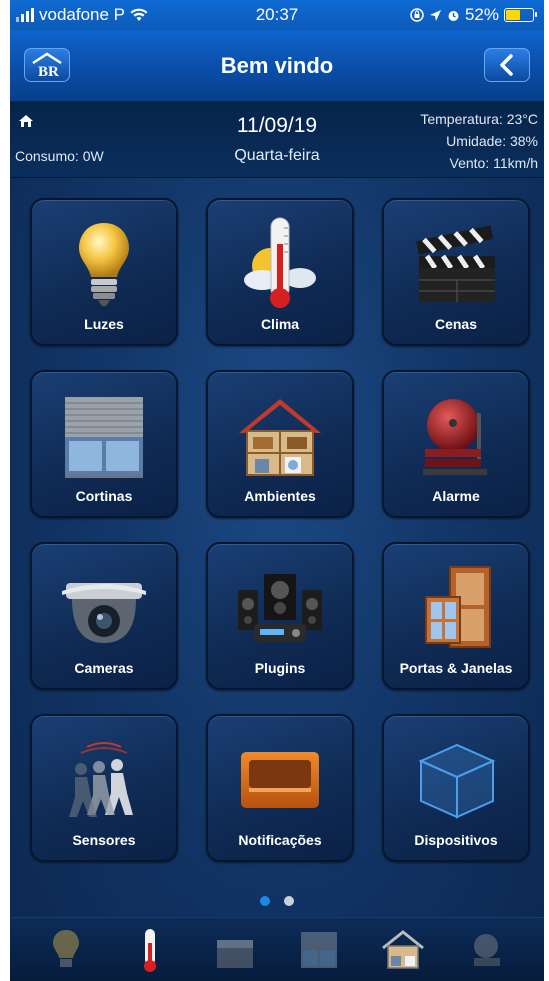 The width and height of the screenshot is (549, 981). Describe the element at coordinates (453, 15) in the screenshot. I see `alarm-clock-icon` at that location.